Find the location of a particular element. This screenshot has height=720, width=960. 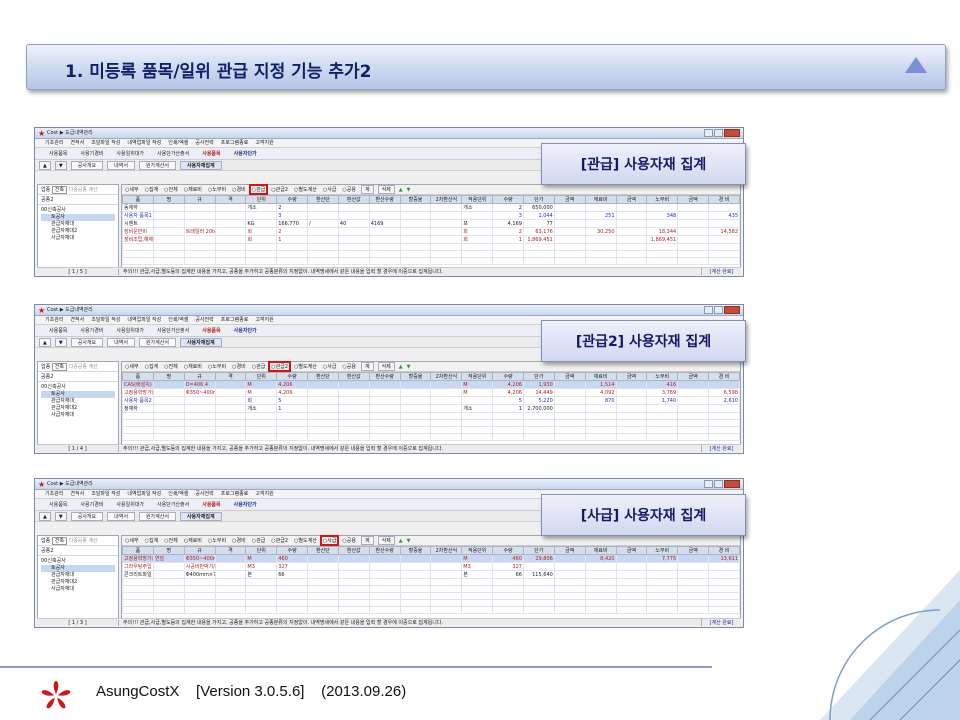

tree-item: 관급자재대 is located at coordinates (78, 575).